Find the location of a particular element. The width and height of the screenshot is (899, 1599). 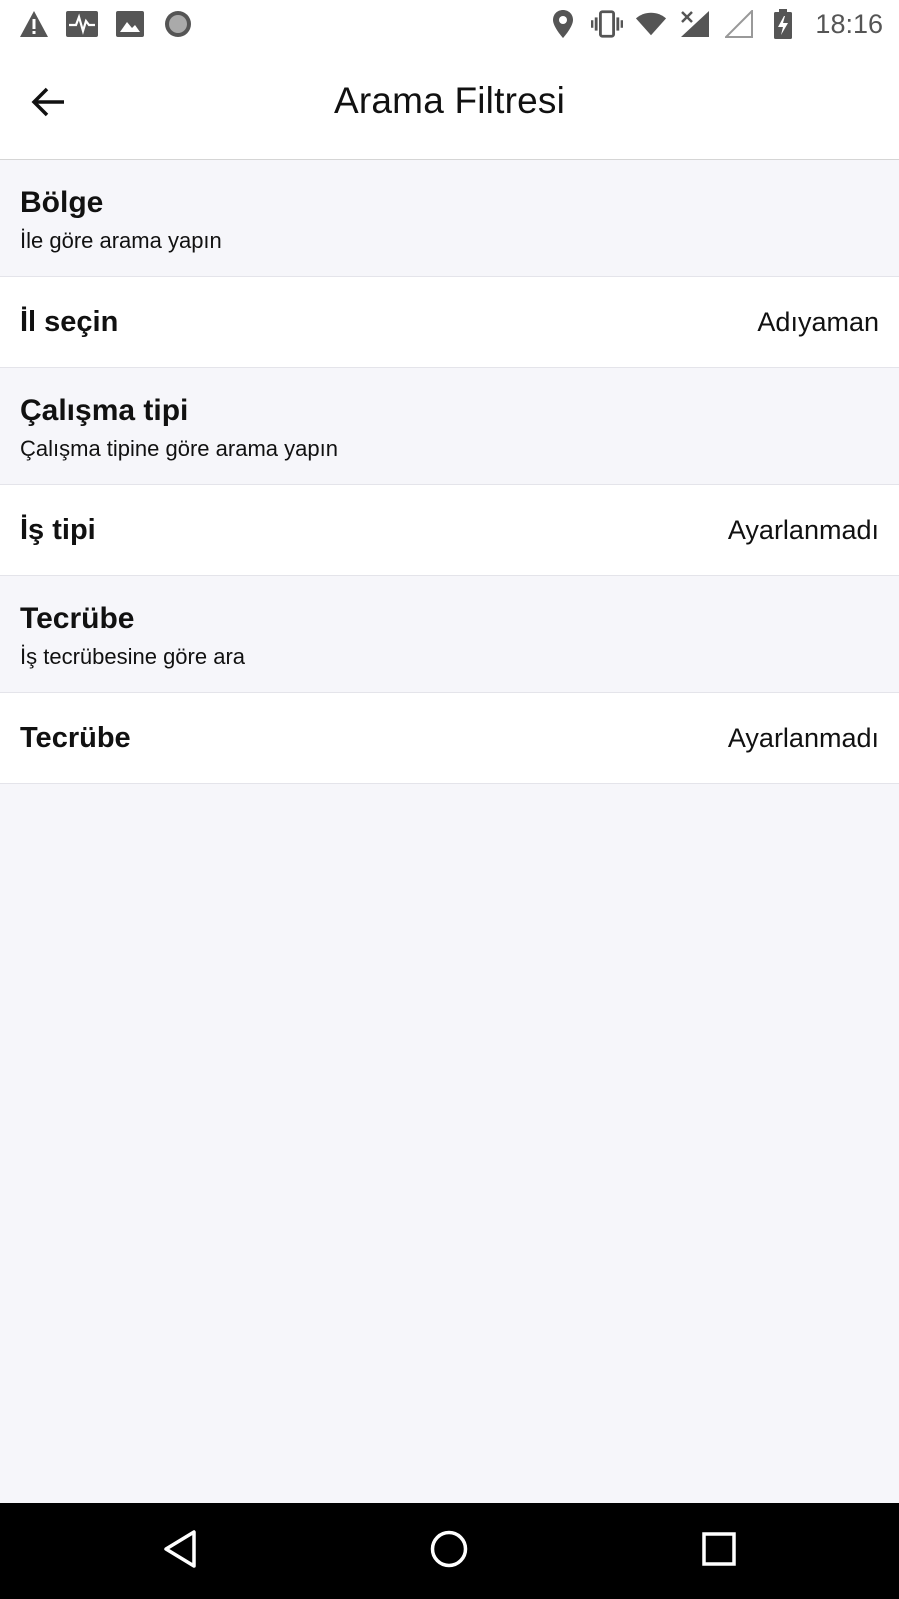

record-icon is located at coordinates (178, 24).